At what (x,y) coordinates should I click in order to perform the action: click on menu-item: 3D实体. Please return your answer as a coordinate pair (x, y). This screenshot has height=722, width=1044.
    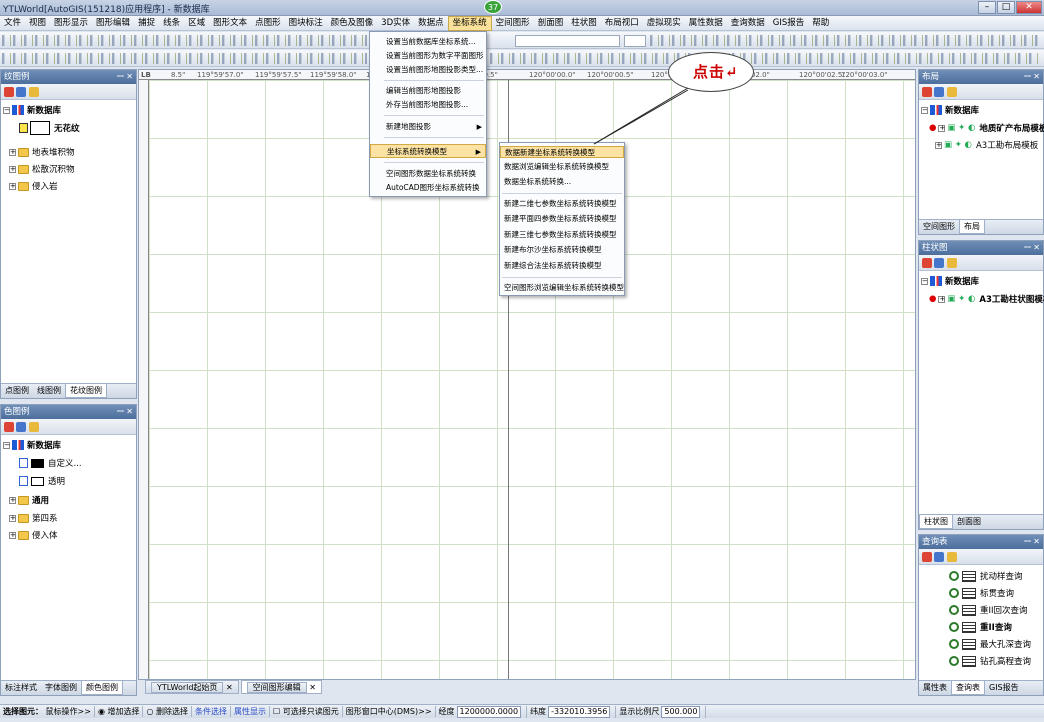
    Looking at the image, I should click on (395, 23).